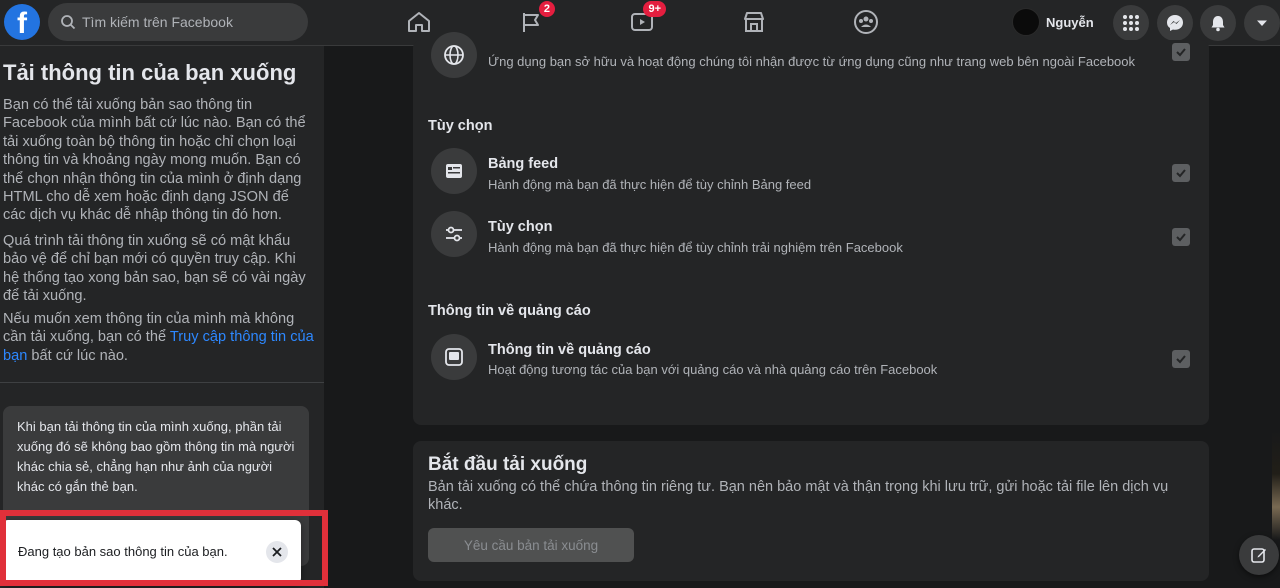  I want to click on compose-icon, so click(1258, 555).